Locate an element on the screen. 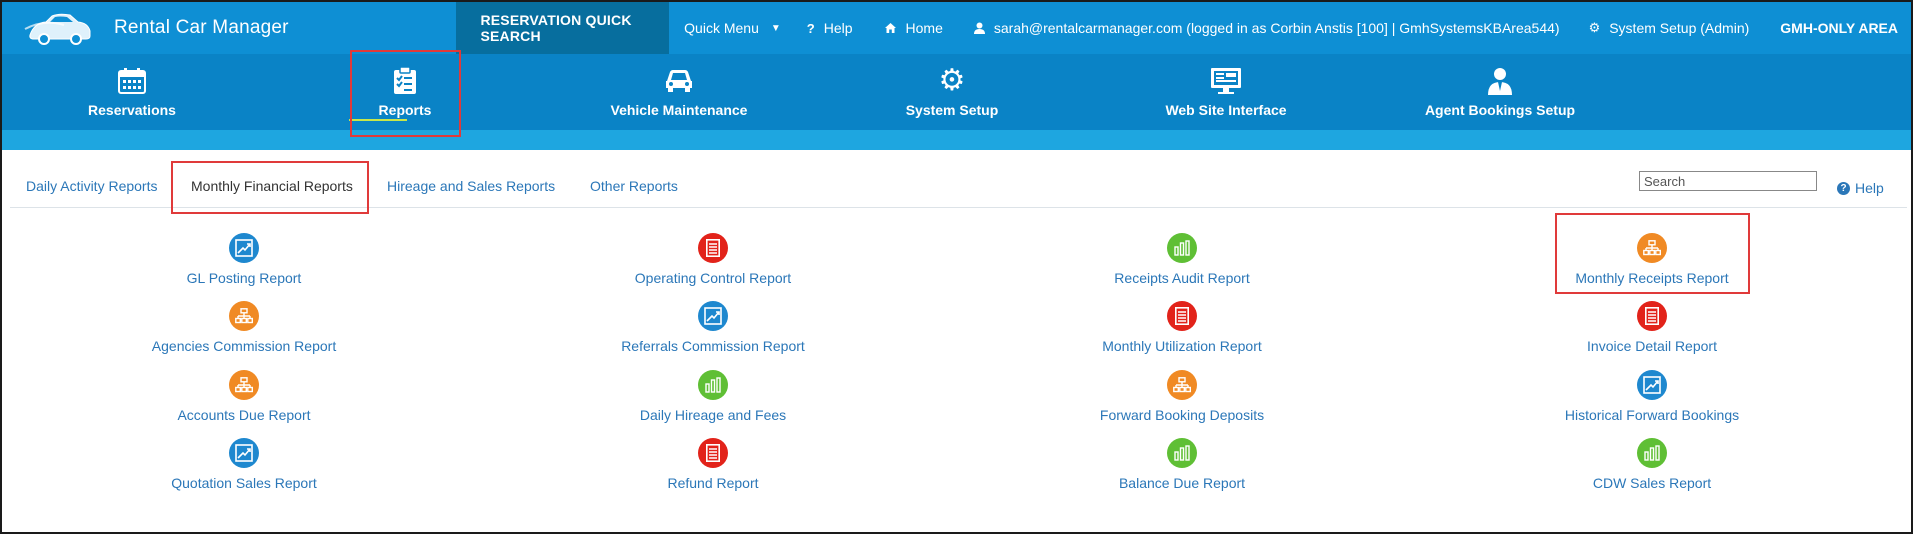  report-link: Daily Hireage and Fees is located at coordinates (713, 396).